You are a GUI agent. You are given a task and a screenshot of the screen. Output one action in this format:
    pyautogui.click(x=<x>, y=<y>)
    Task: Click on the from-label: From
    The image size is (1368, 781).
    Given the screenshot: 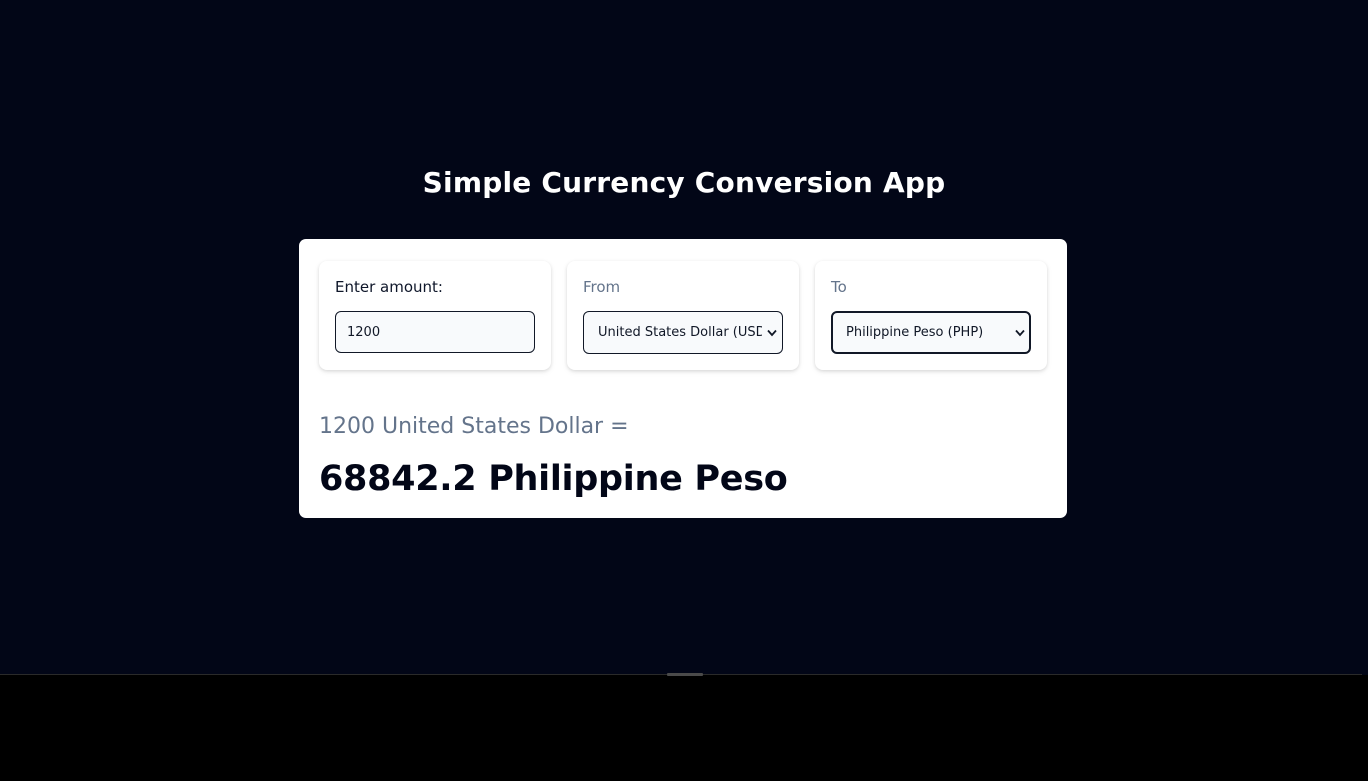 What is the action you would take?
    pyautogui.click(x=602, y=287)
    